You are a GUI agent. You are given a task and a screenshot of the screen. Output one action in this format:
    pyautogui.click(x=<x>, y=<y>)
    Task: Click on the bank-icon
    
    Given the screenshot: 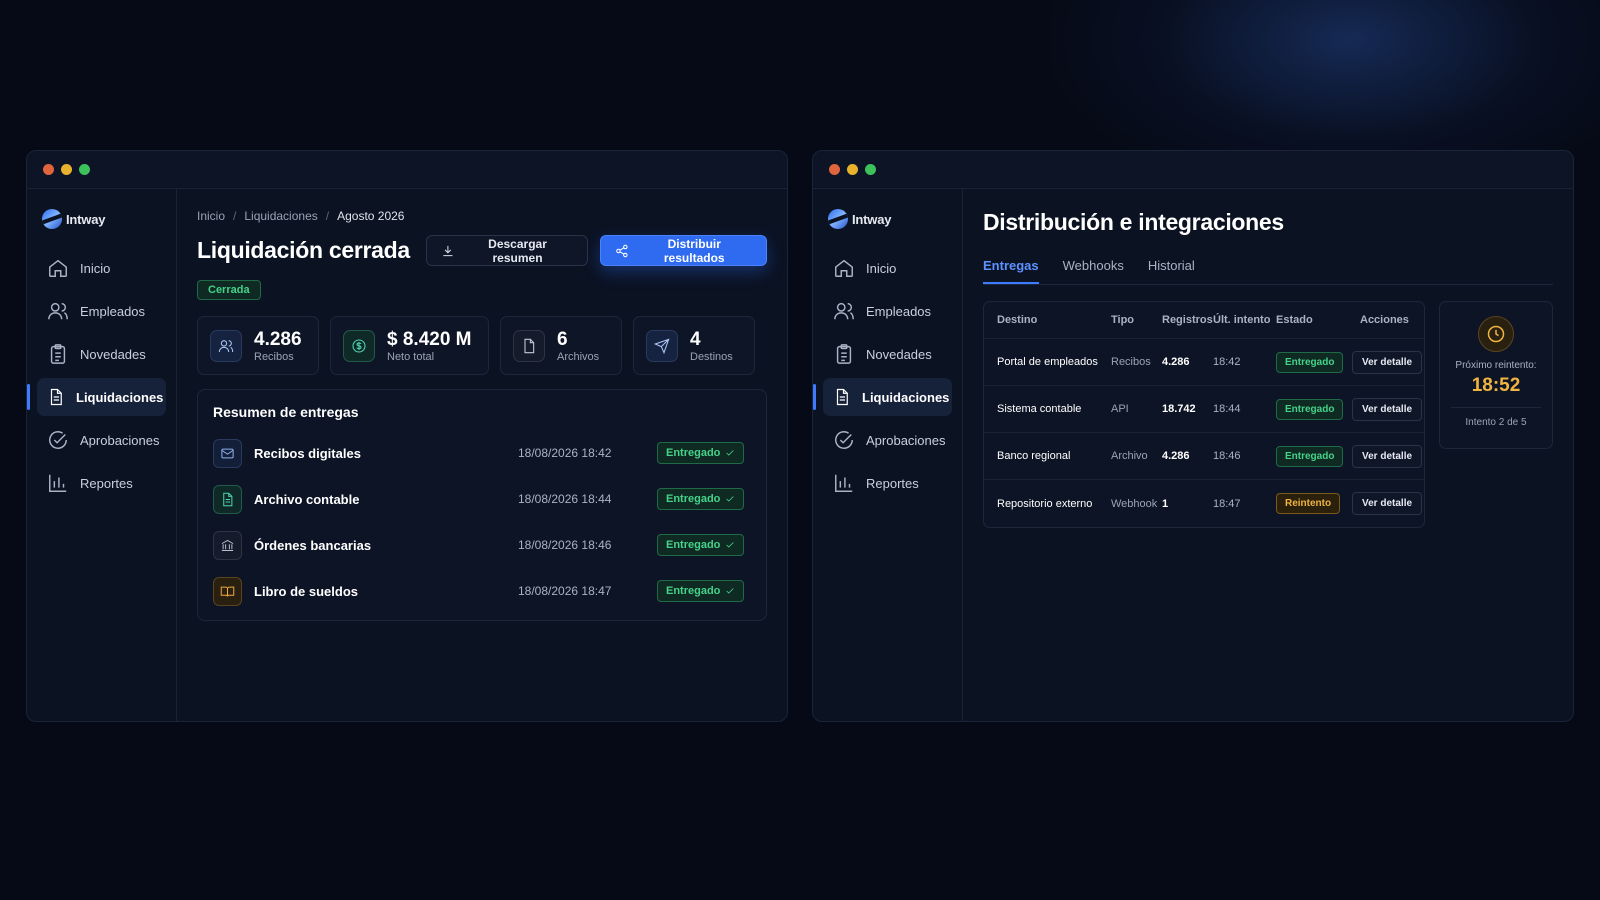 What is the action you would take?
    pyautogui.click(x=227, y=545)
    